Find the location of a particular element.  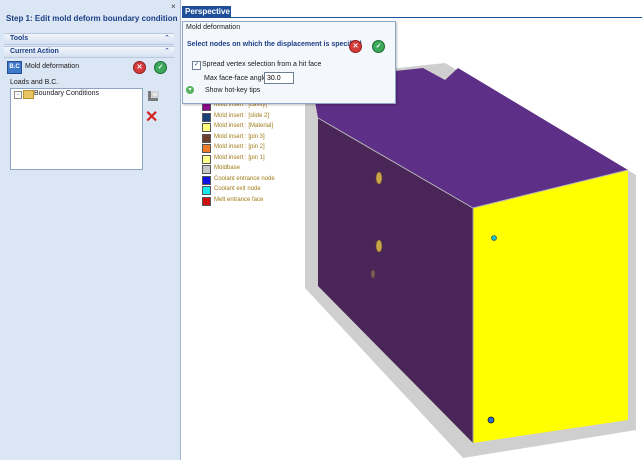

bc-tree is located at coordinates (76, 129).